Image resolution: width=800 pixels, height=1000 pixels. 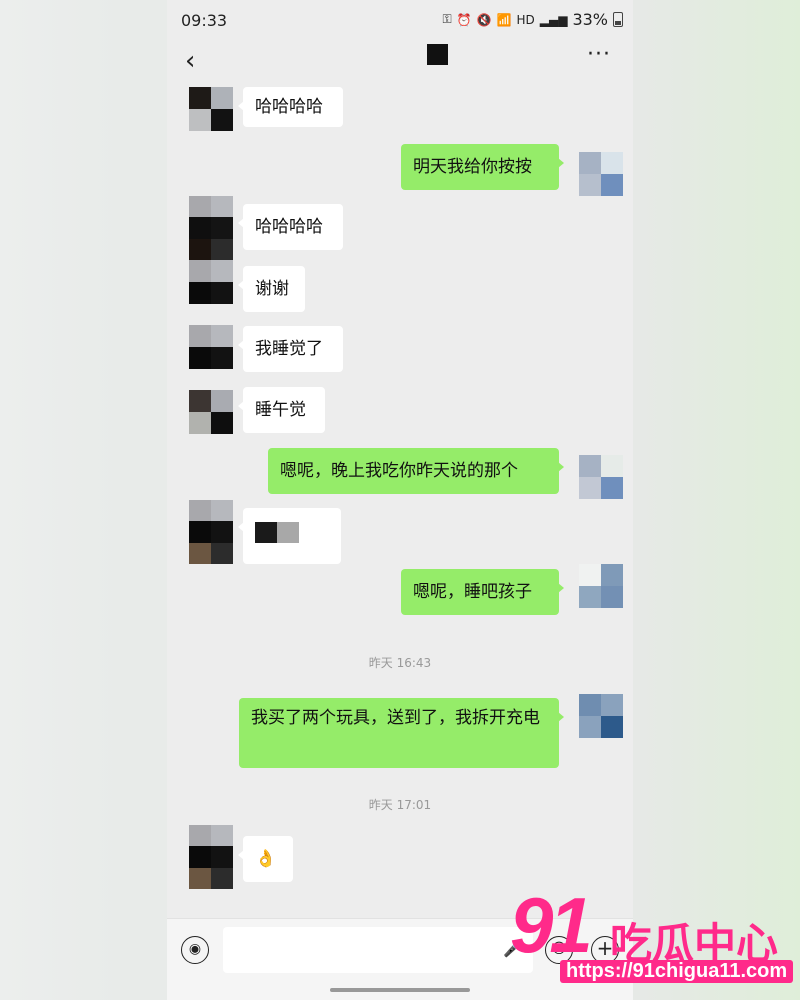 I want to click on nav-bar: ‹ ···, so click(x=400, y=60).